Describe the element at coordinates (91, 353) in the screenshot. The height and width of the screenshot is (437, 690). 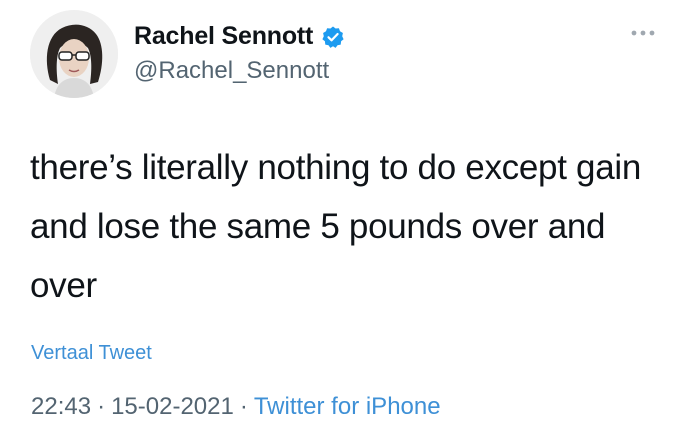
I see `translate-tweet-link: Vertaal Tweet` at that location.